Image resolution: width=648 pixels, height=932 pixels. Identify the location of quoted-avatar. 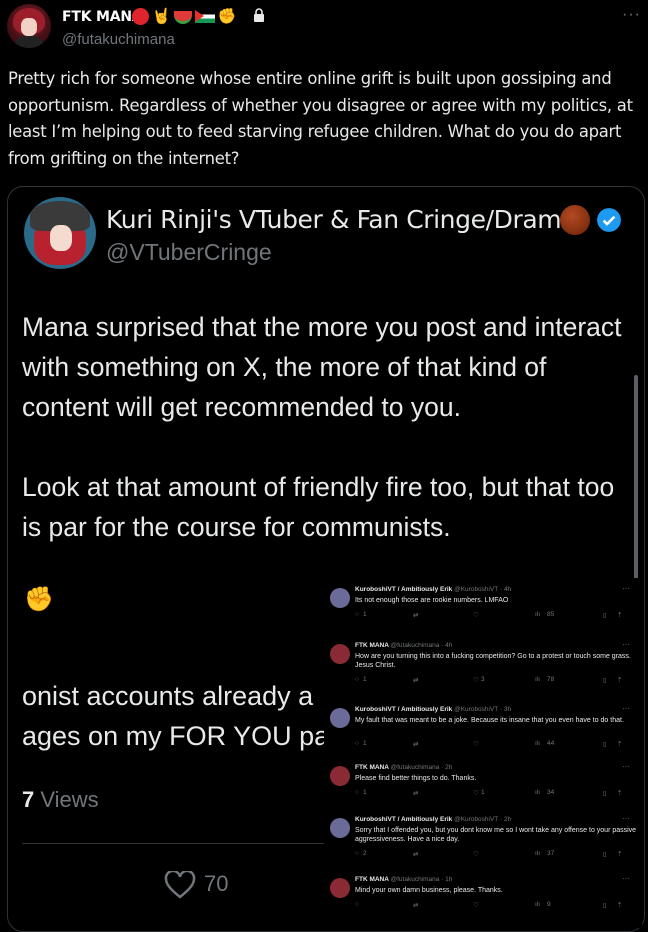
(60, 233).